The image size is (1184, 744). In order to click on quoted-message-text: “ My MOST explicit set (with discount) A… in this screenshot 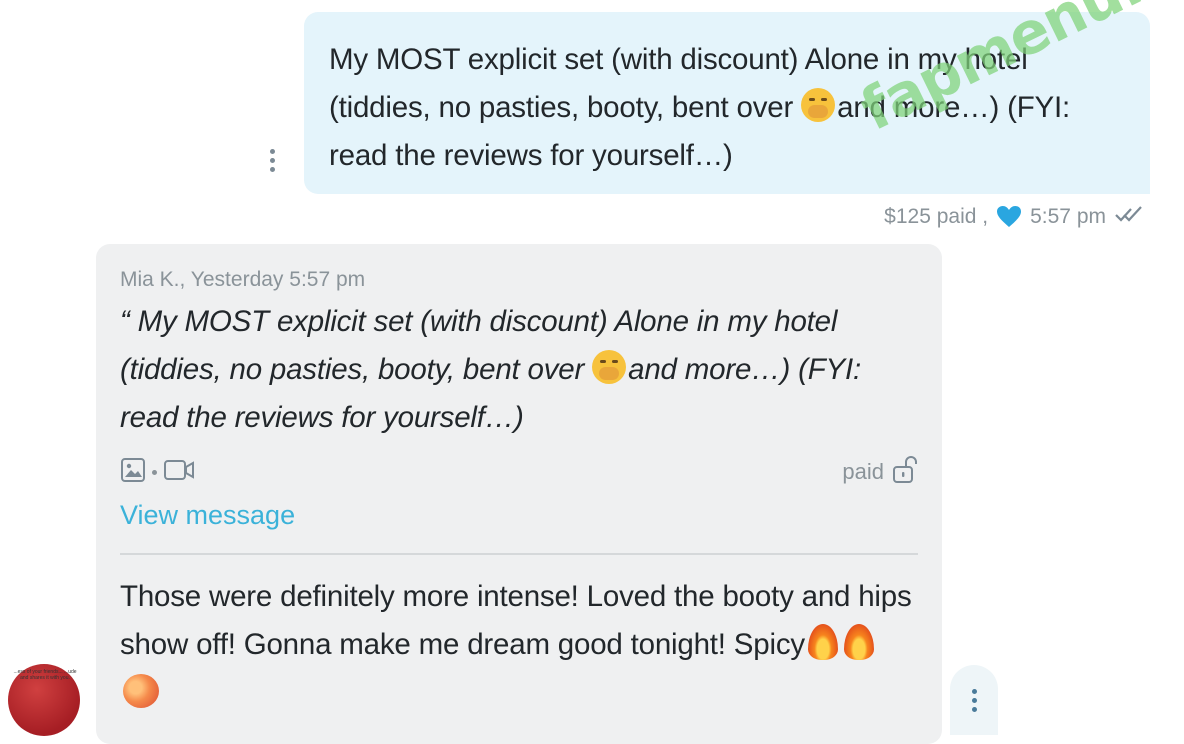, I will do `click(490, 369)`.